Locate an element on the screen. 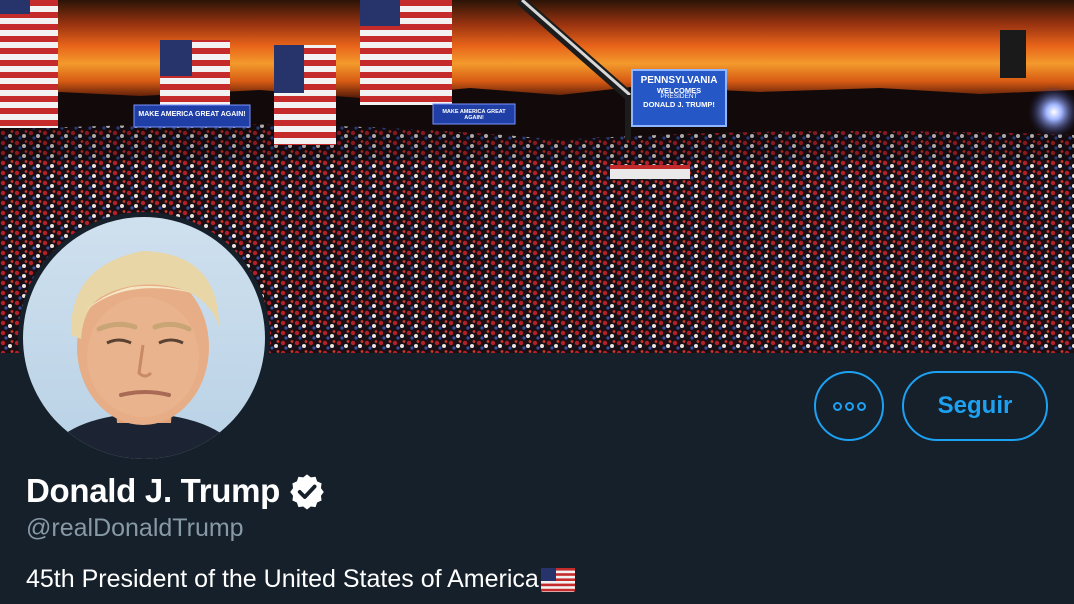 The height and width of the screenshot is (604, 1074). follow-button: Seguir is located at coordinates (975, 406).